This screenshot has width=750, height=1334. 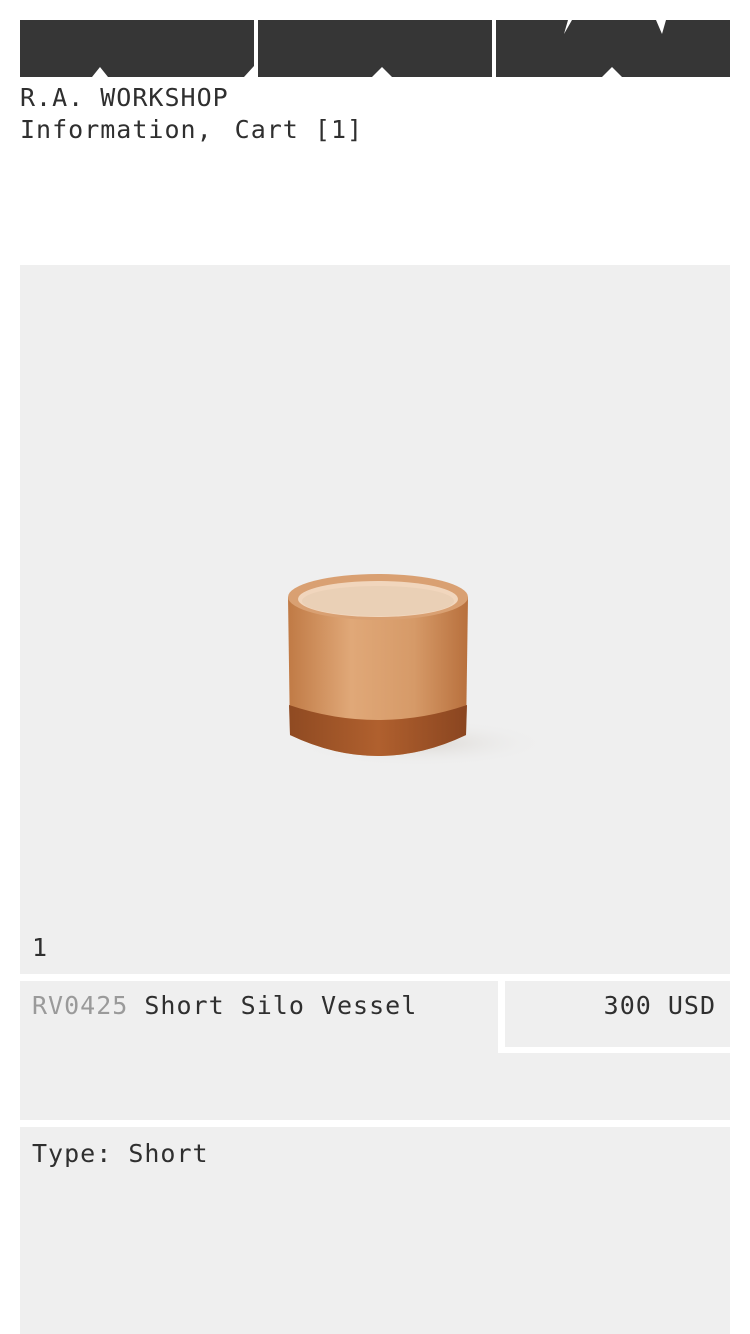 I want to click on product-title: RV0425 Short Silo Vessel, so click(x=224, y=1005).